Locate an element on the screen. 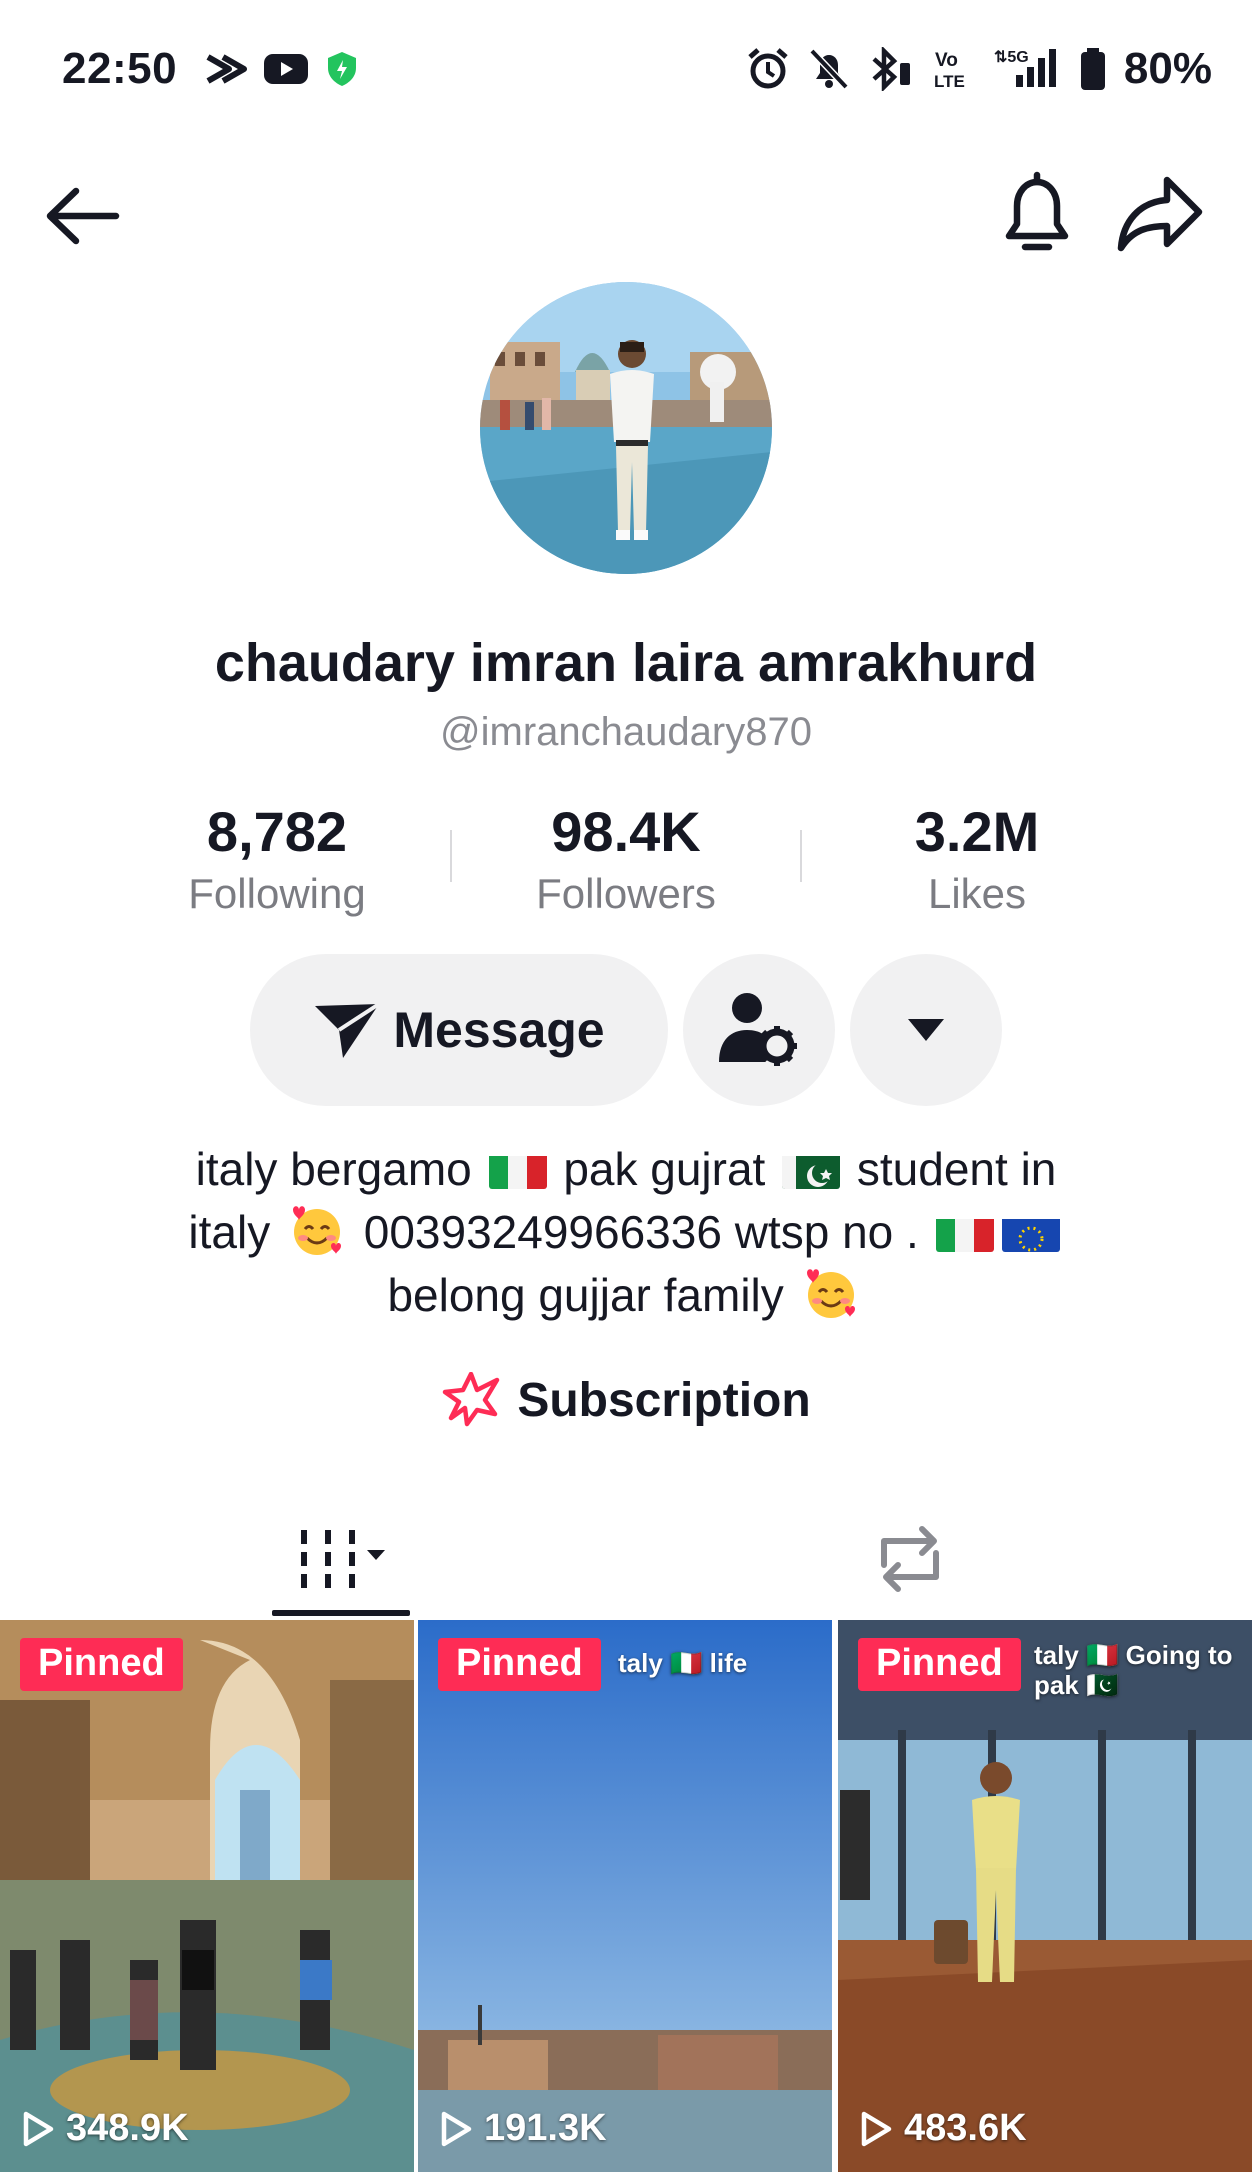  bluetooth-icon is located at coordinates (891, 69).